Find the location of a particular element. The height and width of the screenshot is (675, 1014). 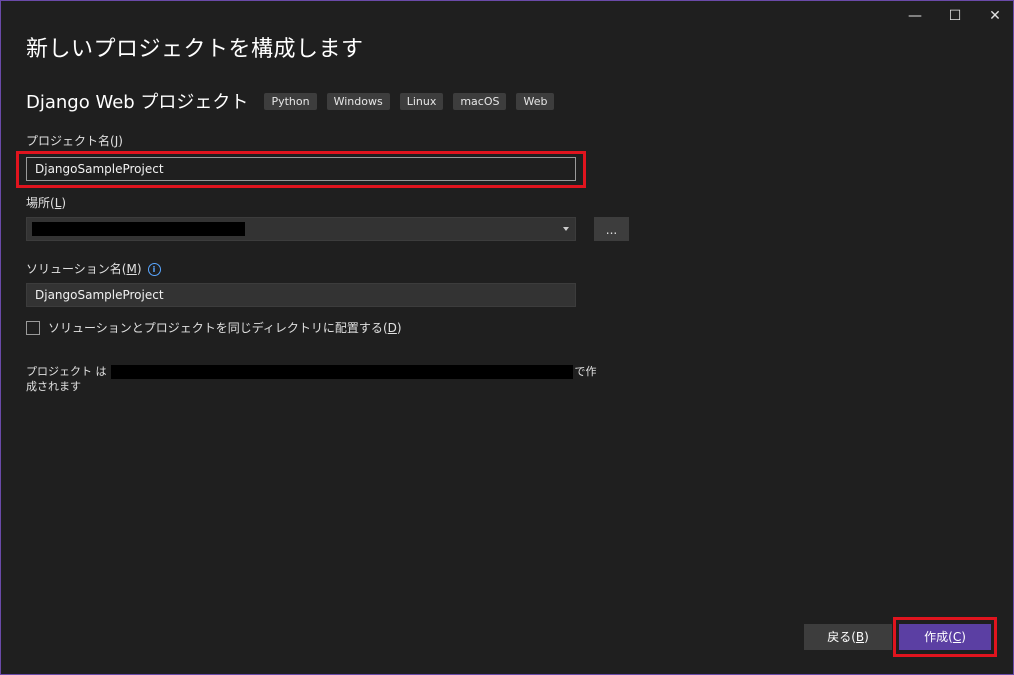

redacted-path is located at coordinates (341, 372).